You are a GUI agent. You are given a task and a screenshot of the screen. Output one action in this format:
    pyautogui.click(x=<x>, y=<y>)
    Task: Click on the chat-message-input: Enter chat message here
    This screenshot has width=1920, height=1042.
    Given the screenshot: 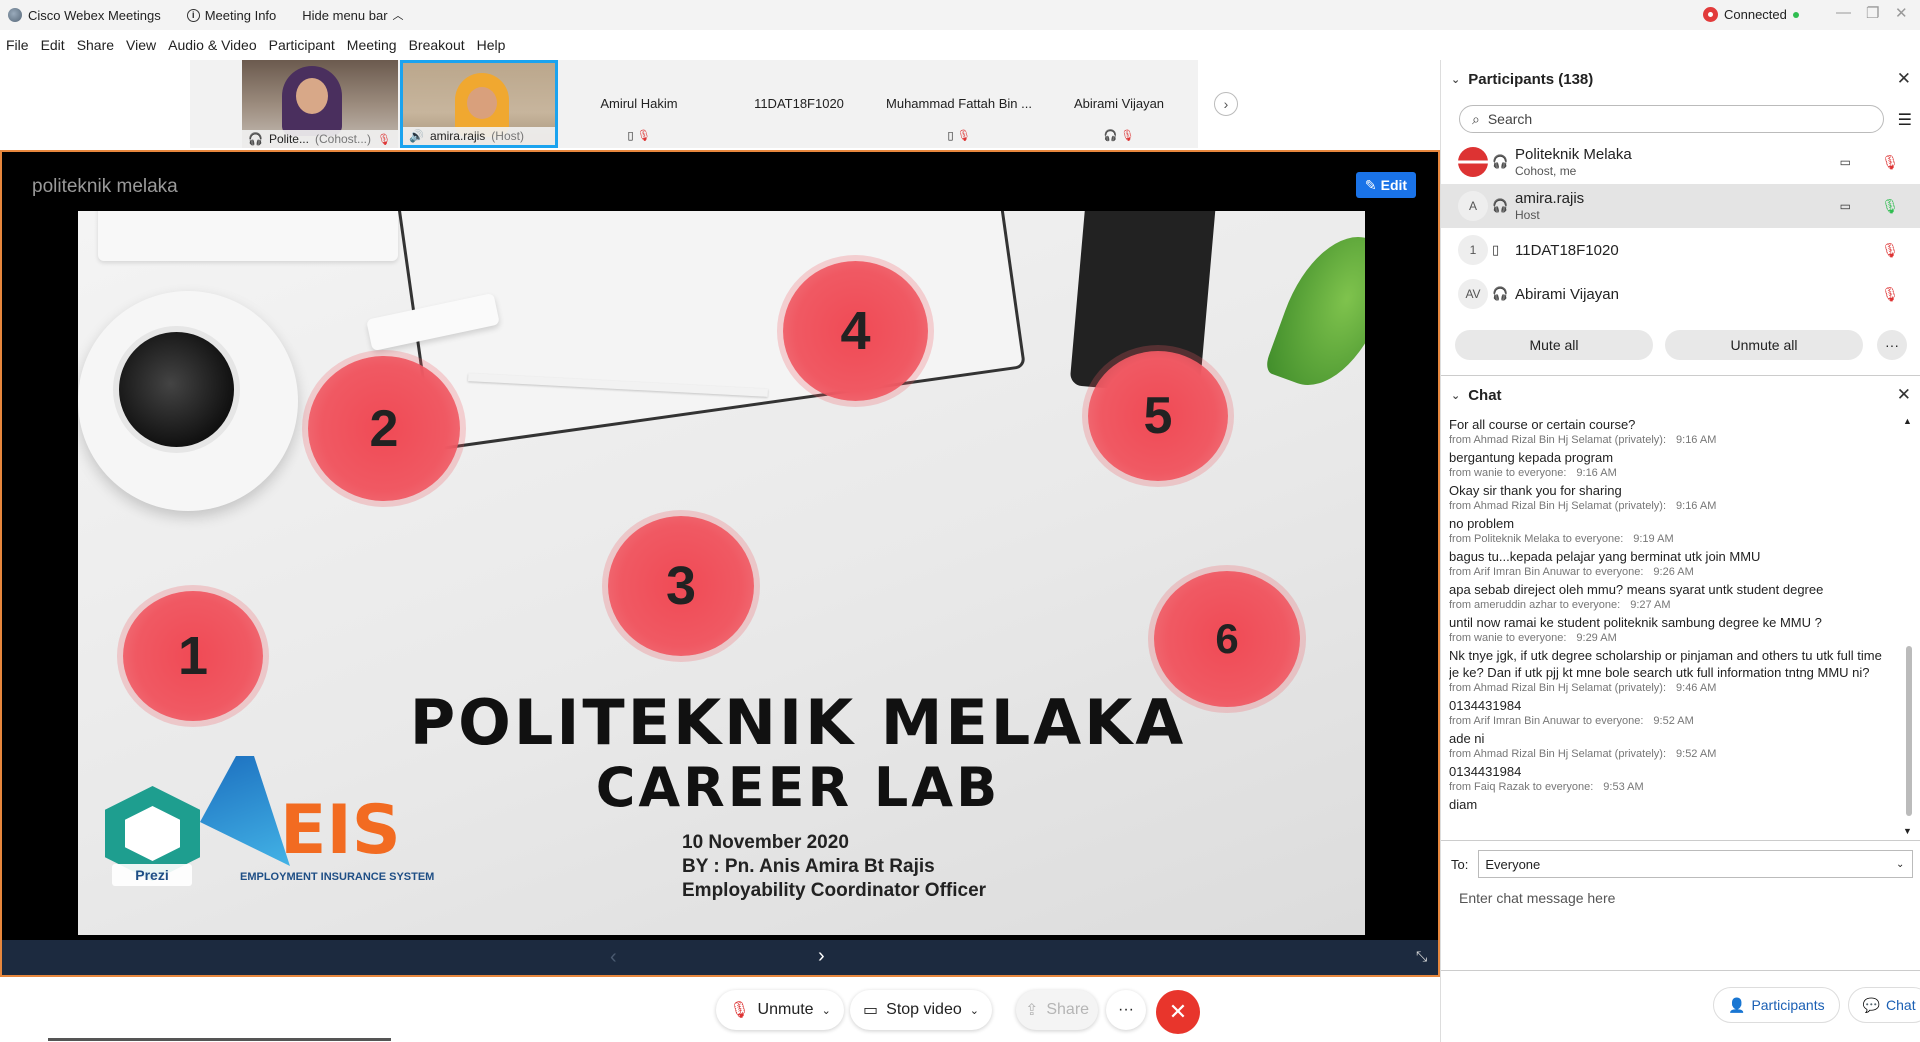 What is the action you would take?
    pyautogui.click(x=1537, y=898)
    